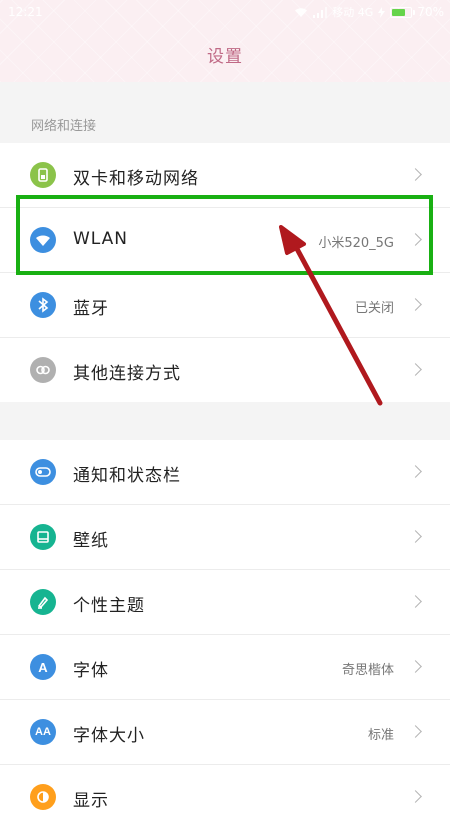 Image resolution: width=450 pixels, height=829 pixels. Describe the element at coordinates (225, 732) in the screenshot. I see `settings-item-font-size: AA 字体大小 标准` at that location.